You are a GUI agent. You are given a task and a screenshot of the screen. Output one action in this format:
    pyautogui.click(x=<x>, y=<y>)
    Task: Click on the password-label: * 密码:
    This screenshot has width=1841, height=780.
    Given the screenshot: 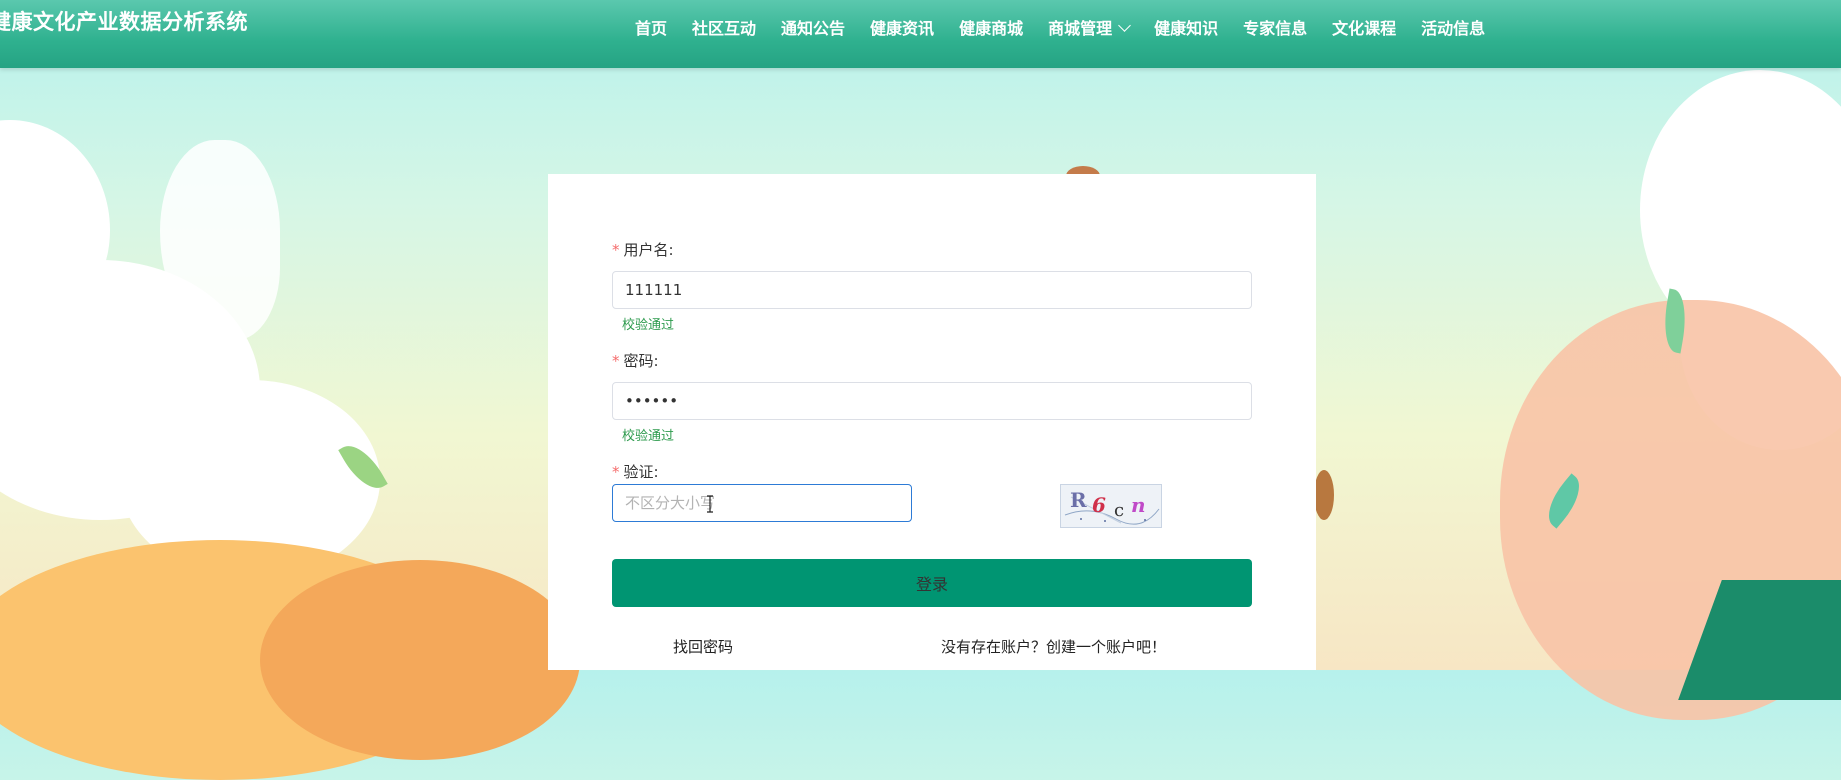 What is the action you would take?
    pyautogui.click(x=635, y=361)
    